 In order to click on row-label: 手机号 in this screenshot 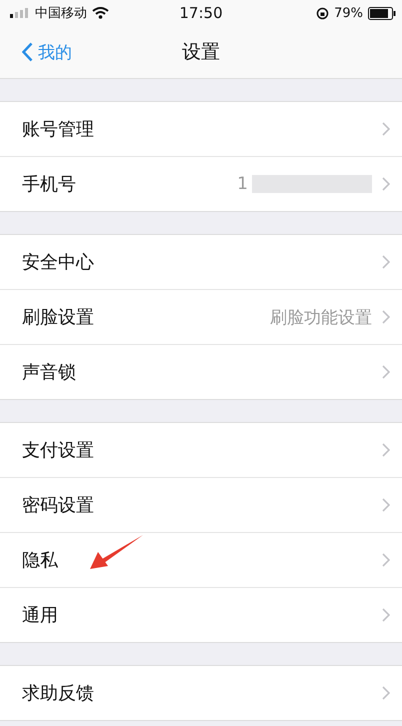, I will do `click(49, 184)`.